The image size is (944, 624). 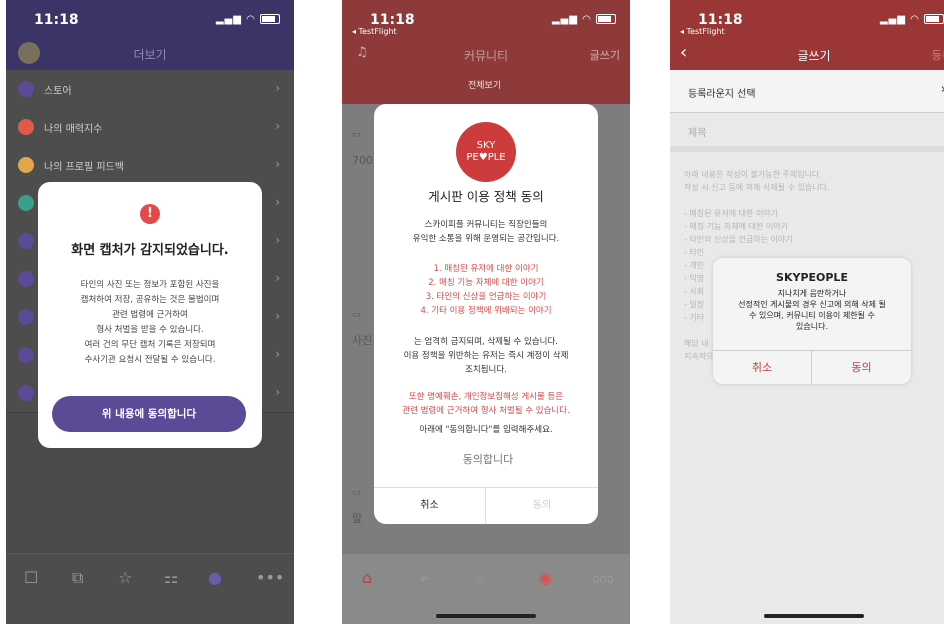 I want to click on page-title: 커뮤니티, so click(x=486, y=56).